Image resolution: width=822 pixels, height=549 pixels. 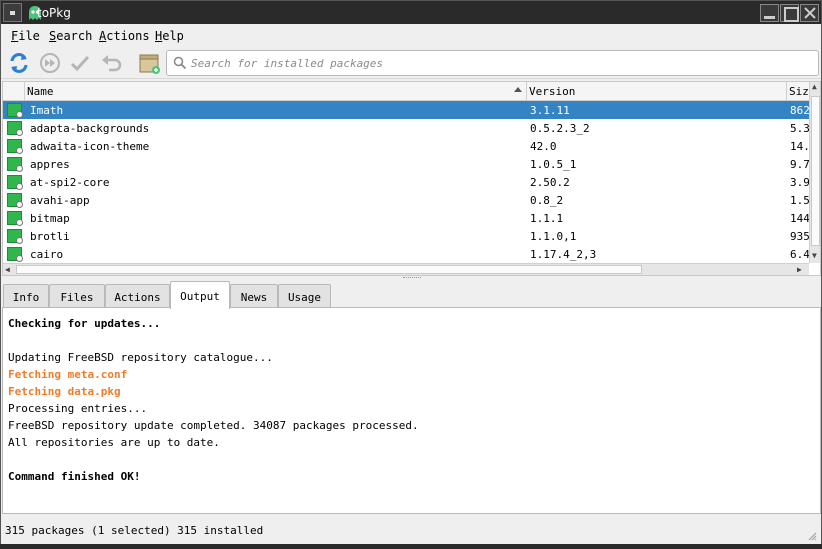 What do you see at coordinates (173, 36) in the screenshot?
I see `menu-help-label: elp` at bounding box center [173, 36].